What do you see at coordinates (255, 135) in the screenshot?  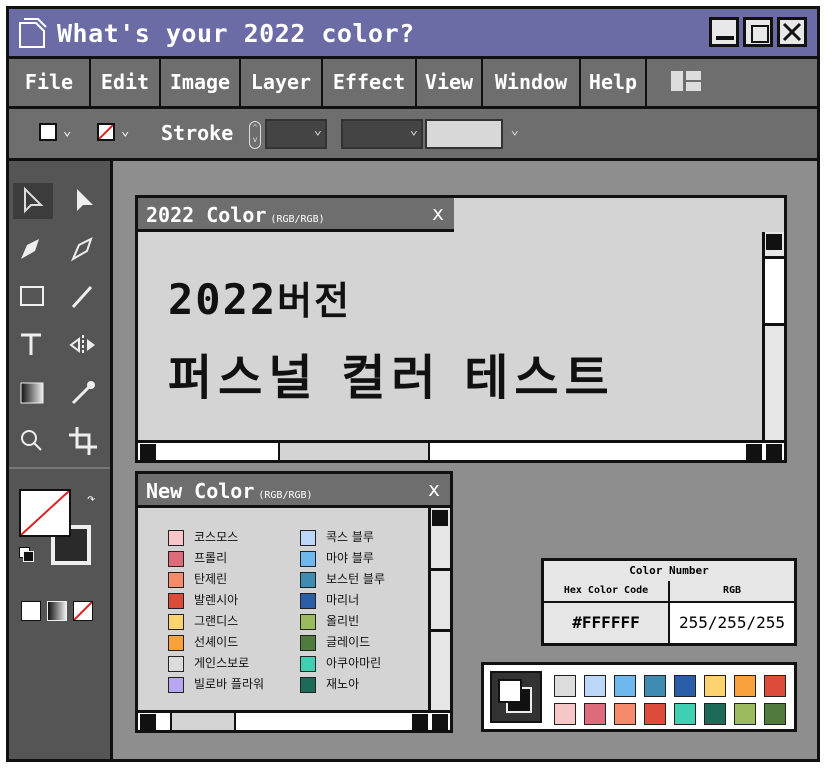 I see `stroke-stepper-icon: ^ v` at bounding box center [255, 135].